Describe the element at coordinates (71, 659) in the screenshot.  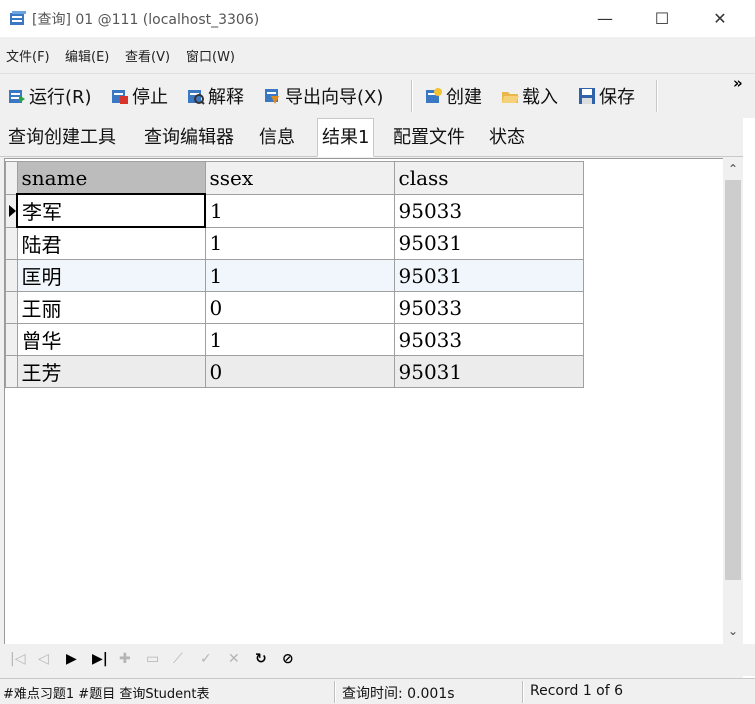
I see `next-record-icon: ▶` at that location.